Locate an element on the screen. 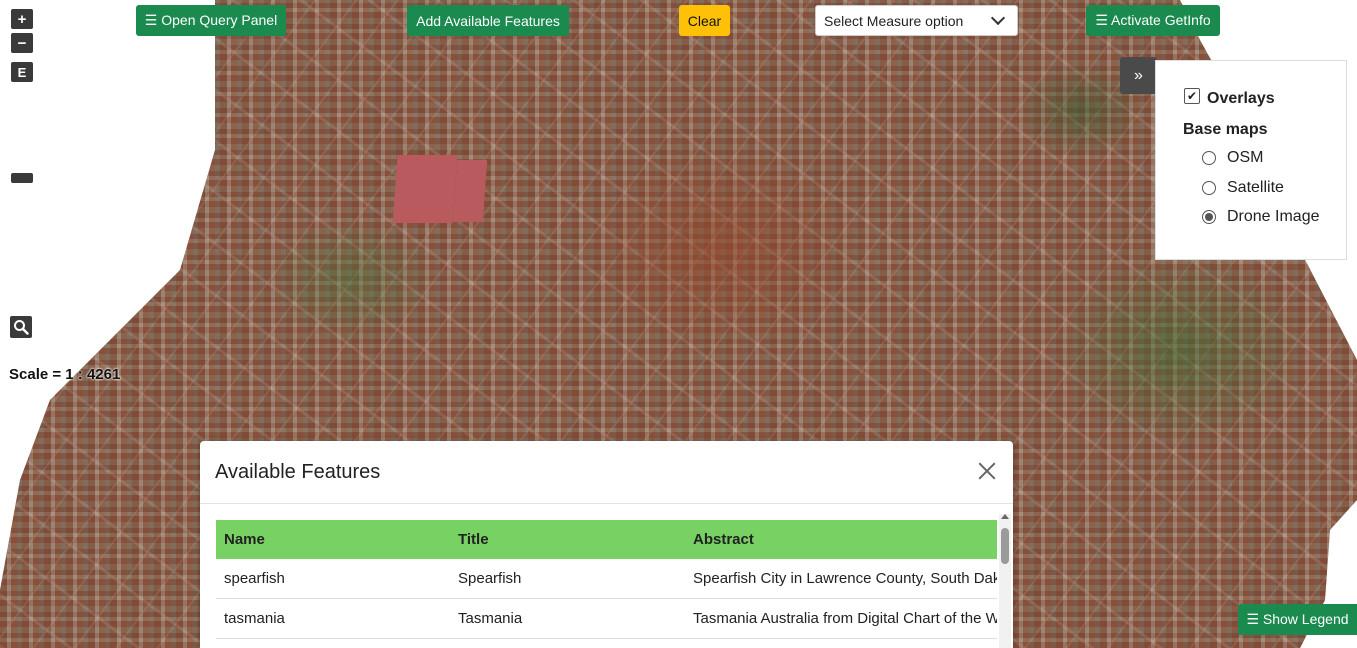 The image size is (1357, 648). satellite-radio is located at coordinates (1209, 188).